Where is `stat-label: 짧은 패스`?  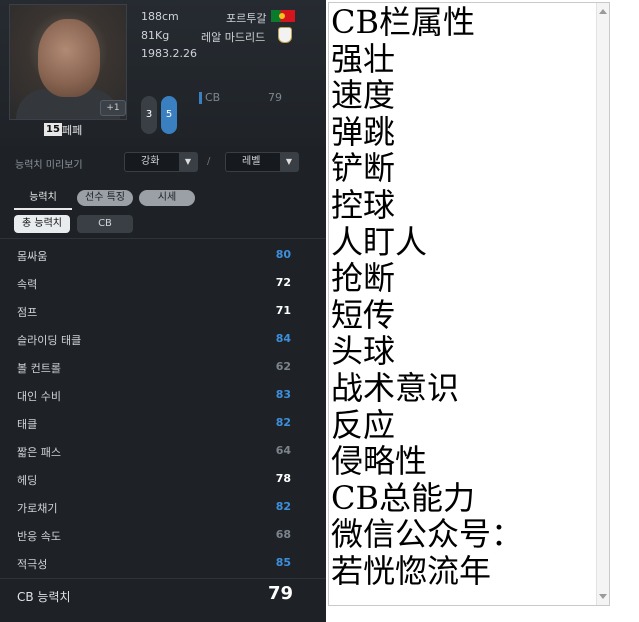
stat-label: 짧은 패스 is located at coordinates (39, 452).